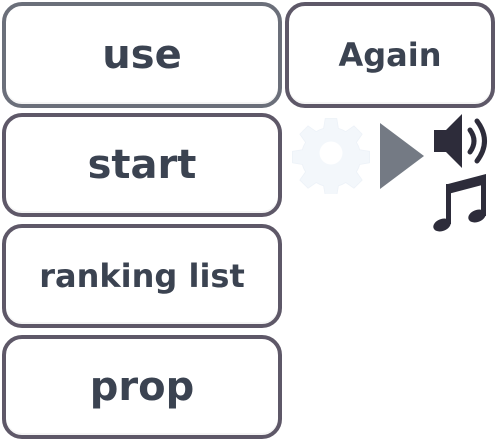 The image size is (499, 446). I want to click on speaker-icon, so click(462, 141).